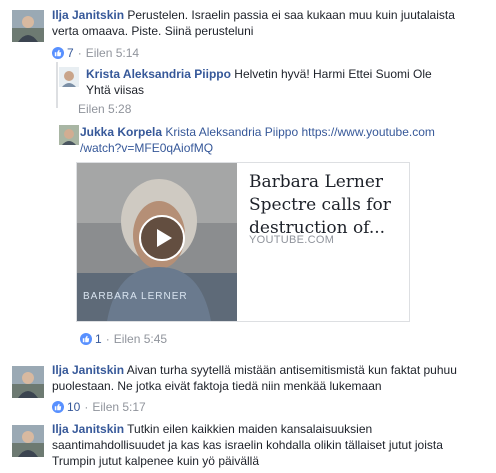  I want to click on url-link-part-1: https://www.youtube.com, so click(367, 132).